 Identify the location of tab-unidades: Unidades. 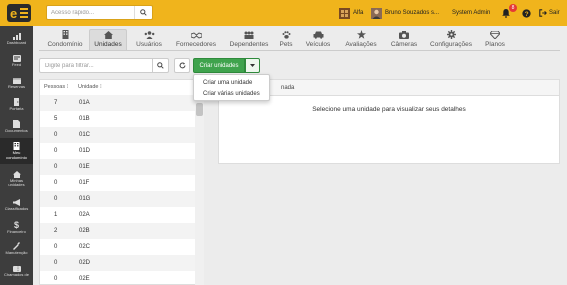
(108, 39).